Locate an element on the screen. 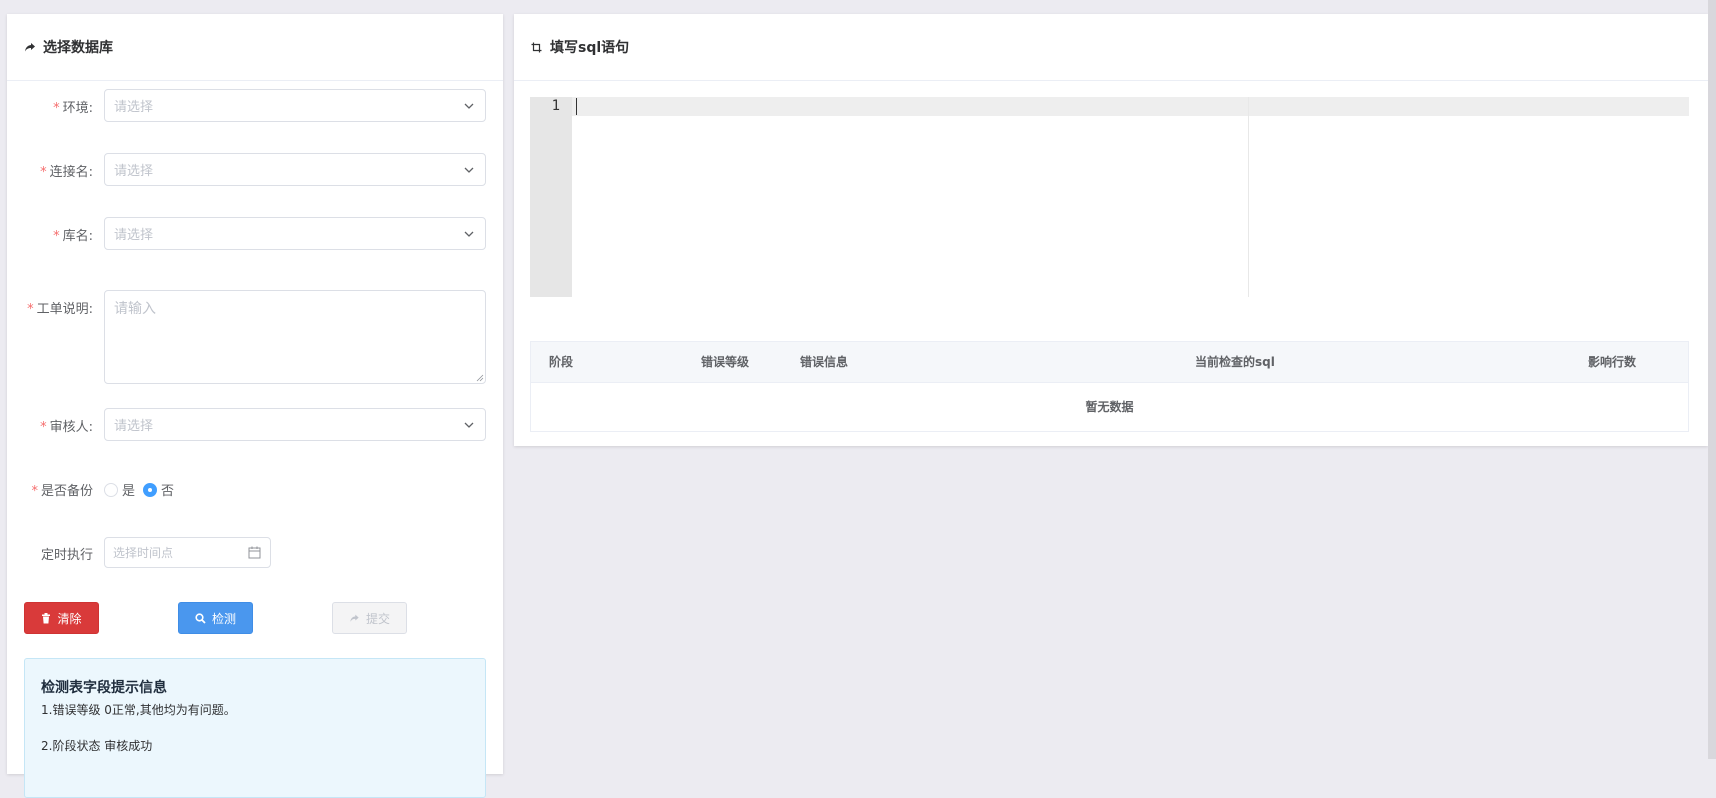 Image resolution: width=1716 pixels, height=798 pixels. database-placeholder: 请选择 is located at coordinates (134, 235).